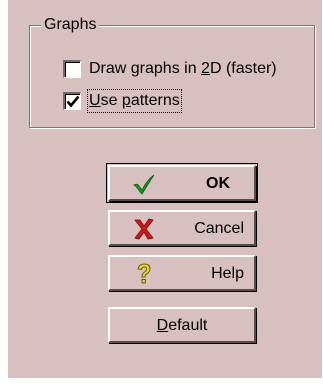 This screenshot has height=388, width=323. Describe the element at coordinates (227, 273) in the screenshot. I see `help-button-label: Help` at that location.